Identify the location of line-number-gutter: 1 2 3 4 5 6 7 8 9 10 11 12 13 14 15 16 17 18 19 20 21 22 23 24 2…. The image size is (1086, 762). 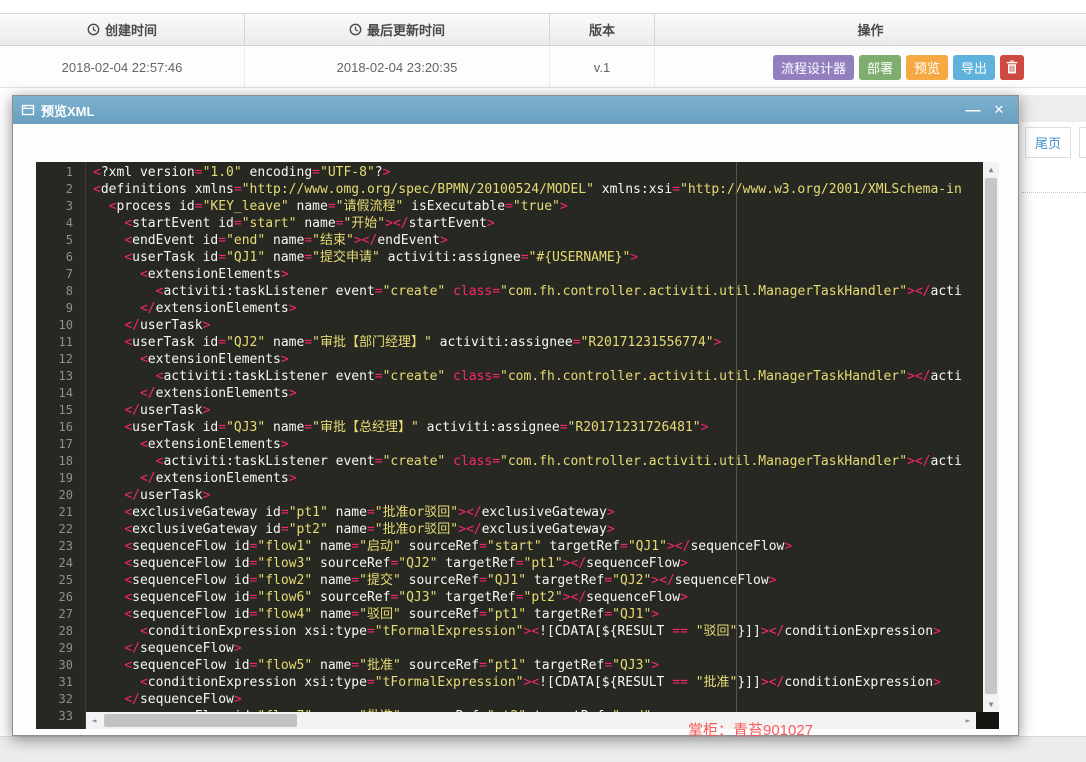
(61, 445).